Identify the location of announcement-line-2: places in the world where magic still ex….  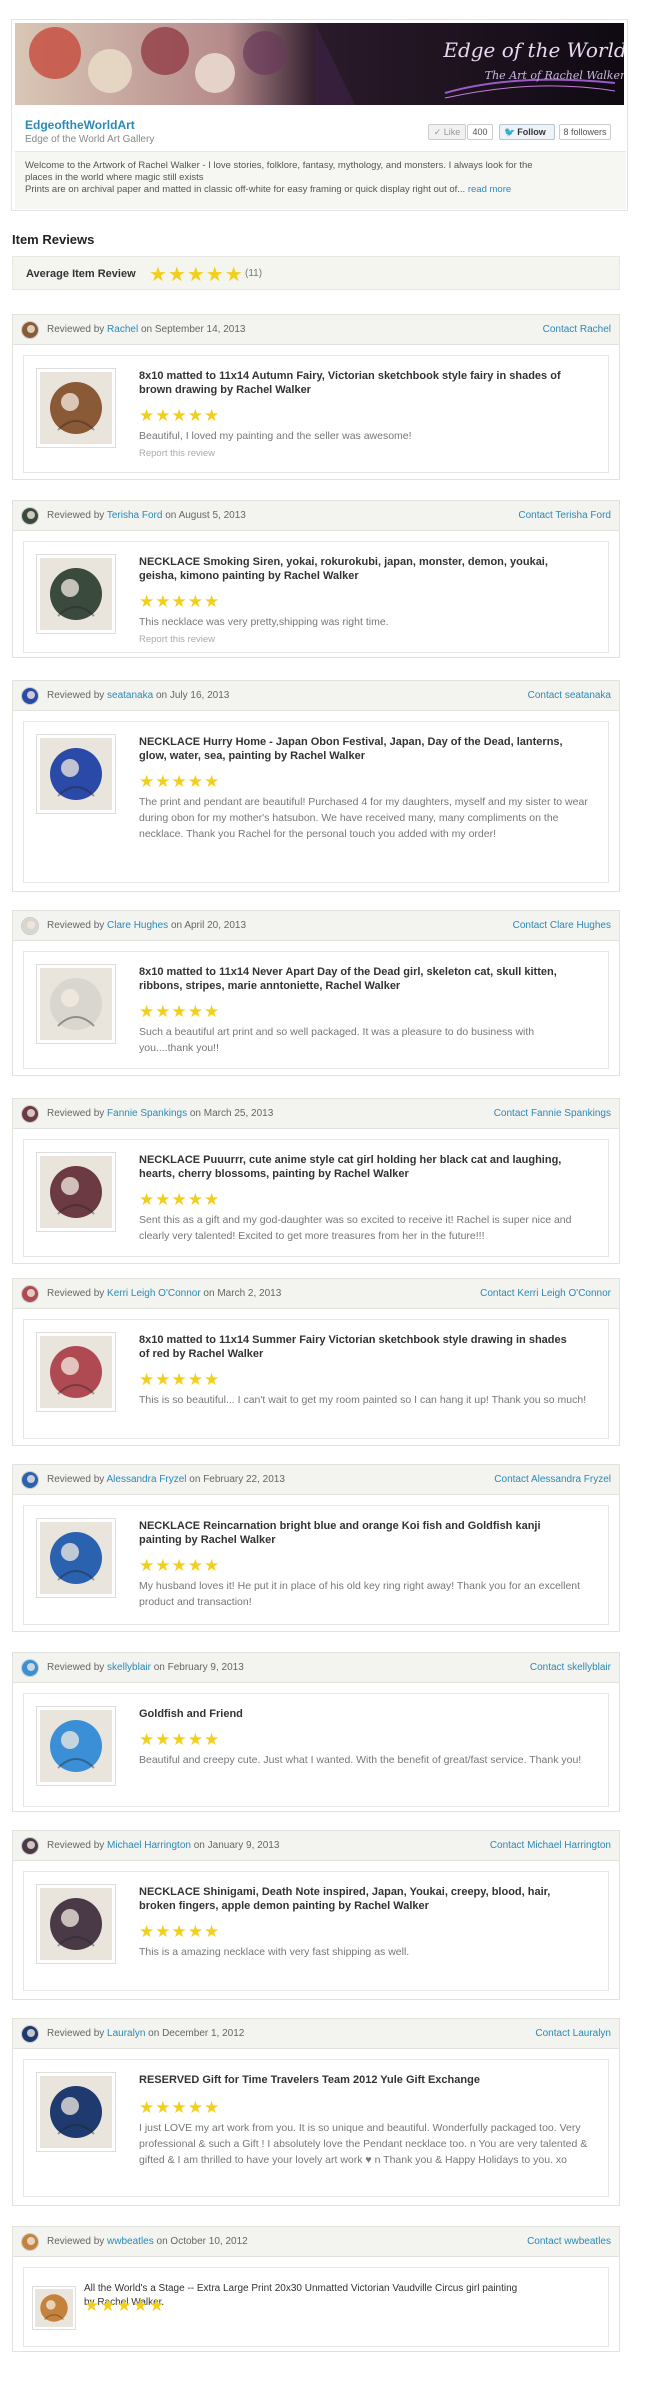
(114, 177).